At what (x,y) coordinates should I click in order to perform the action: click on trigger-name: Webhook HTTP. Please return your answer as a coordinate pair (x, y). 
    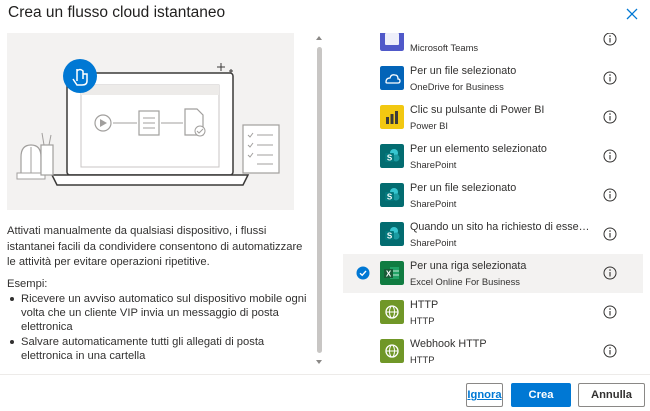
    Looking at the image, I should click on (448, 344).